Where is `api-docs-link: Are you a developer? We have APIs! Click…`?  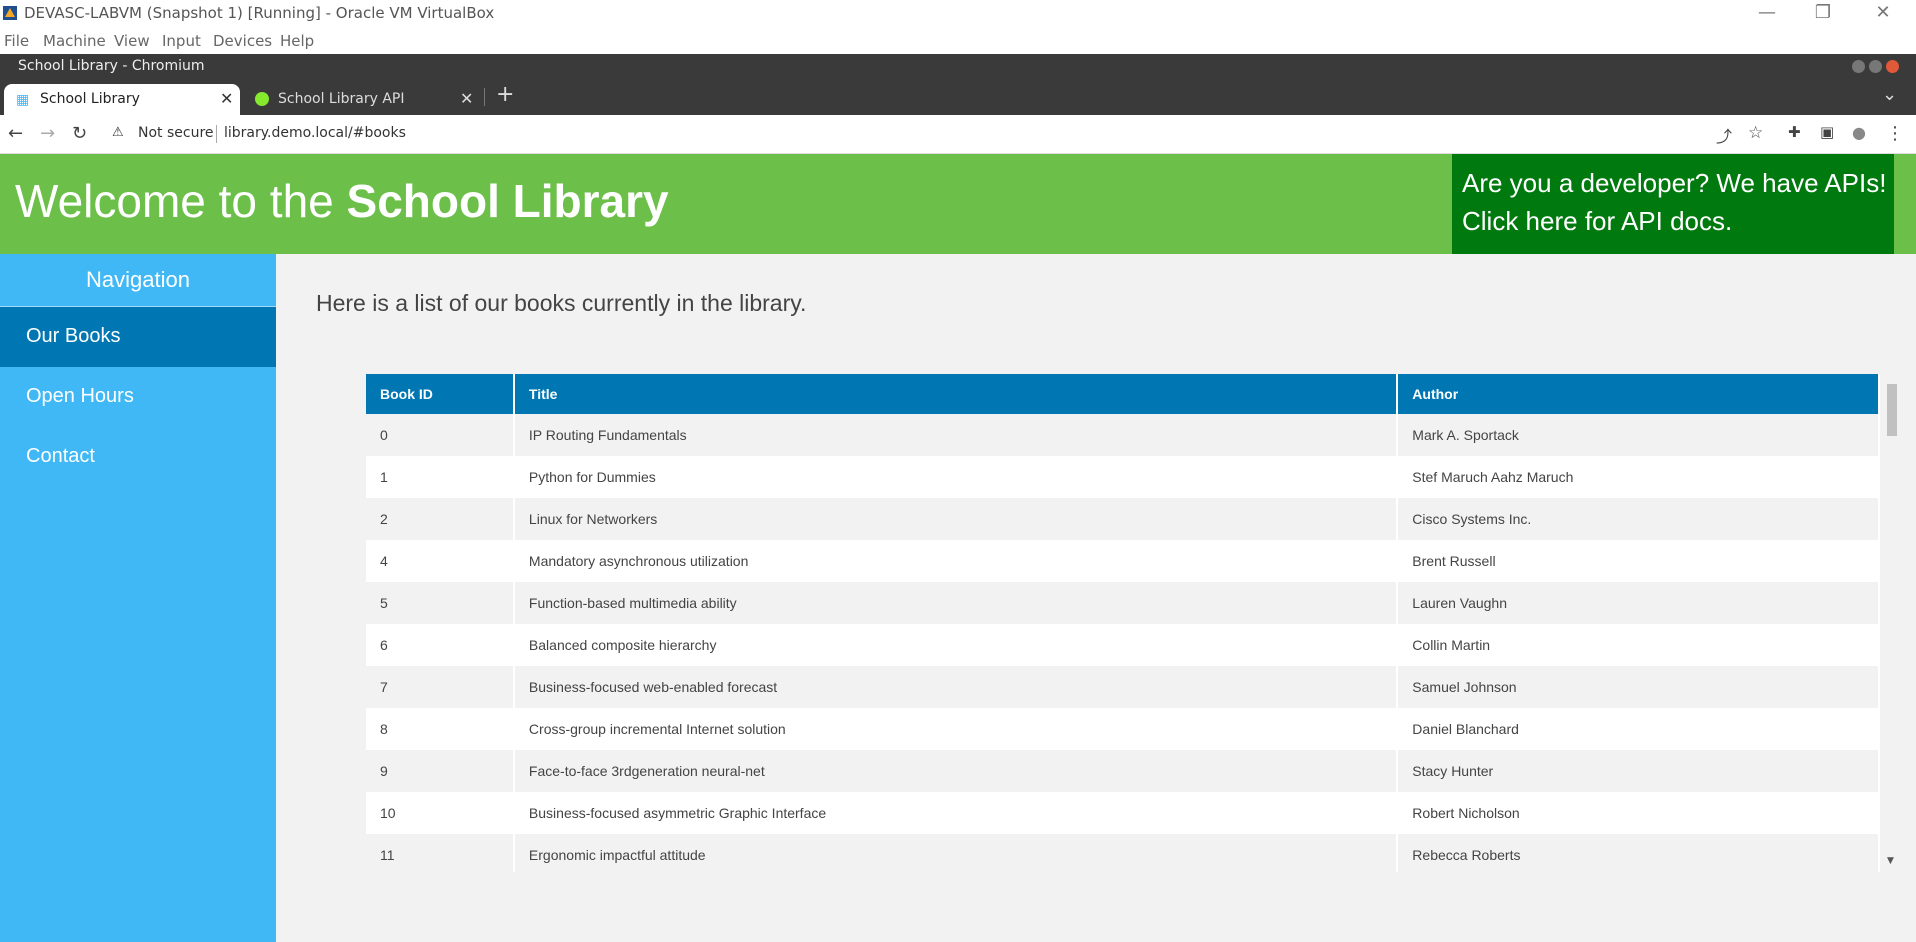 api-docs-link: Are you a developer? We have APIs! Click… is located at coordinates (1673, 204).